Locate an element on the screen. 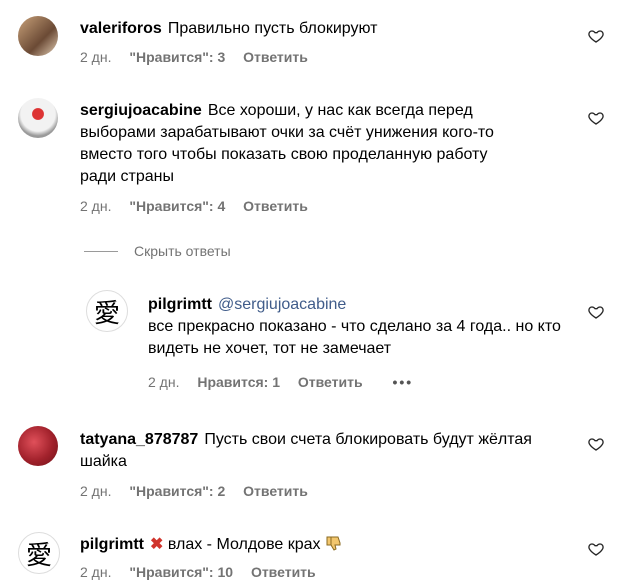 The height and width of the screenshot is (585, 618). reply-time: 2 дн. is located at coordinates (163, 382).